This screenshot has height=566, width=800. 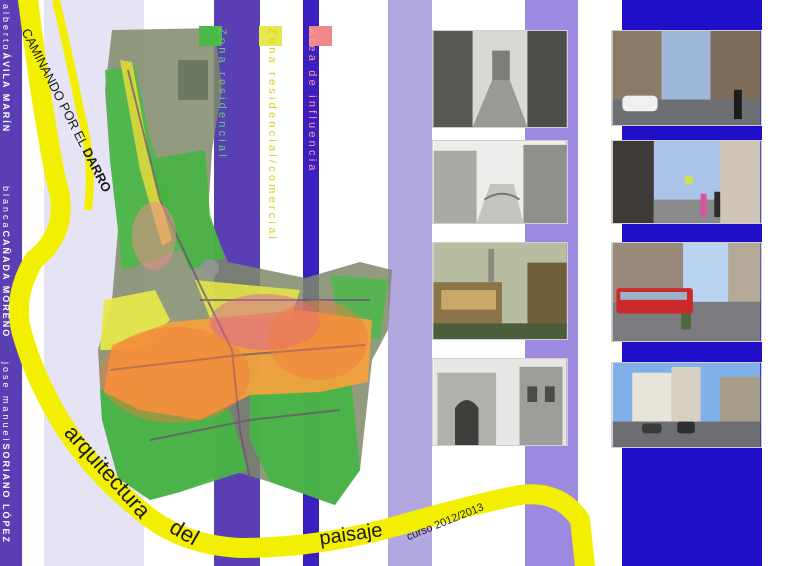 I want to click on credit-author1-last: ÁVILA MARÍN, so click(x=6, y=93).